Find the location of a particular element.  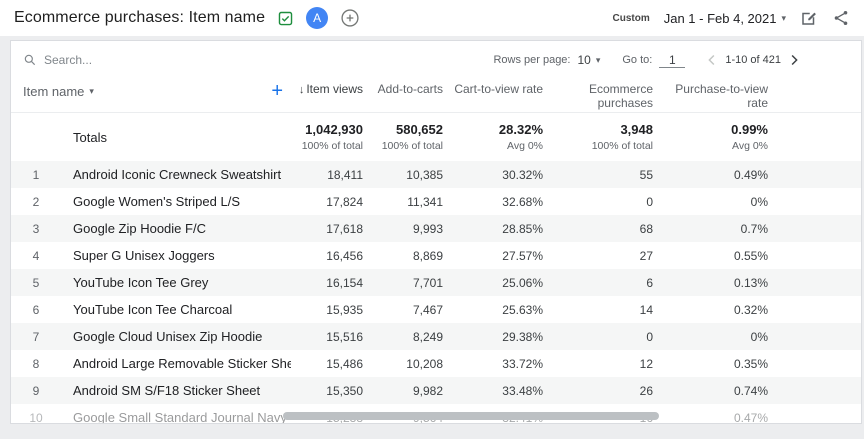

totals-add-to-carts: 580,652 100% of total is located at coordinates (411, 137).